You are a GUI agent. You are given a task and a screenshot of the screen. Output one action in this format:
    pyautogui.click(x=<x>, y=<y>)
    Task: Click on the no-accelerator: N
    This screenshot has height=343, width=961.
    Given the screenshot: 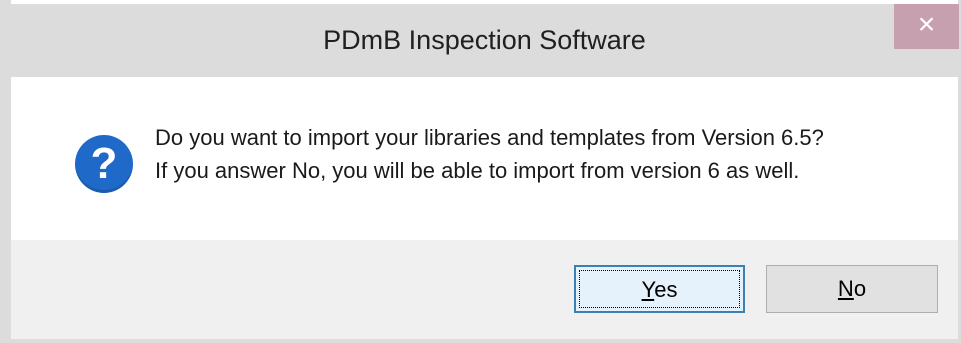 What is the action you would take?
    pyautogui.click(x=845, y=288)
    